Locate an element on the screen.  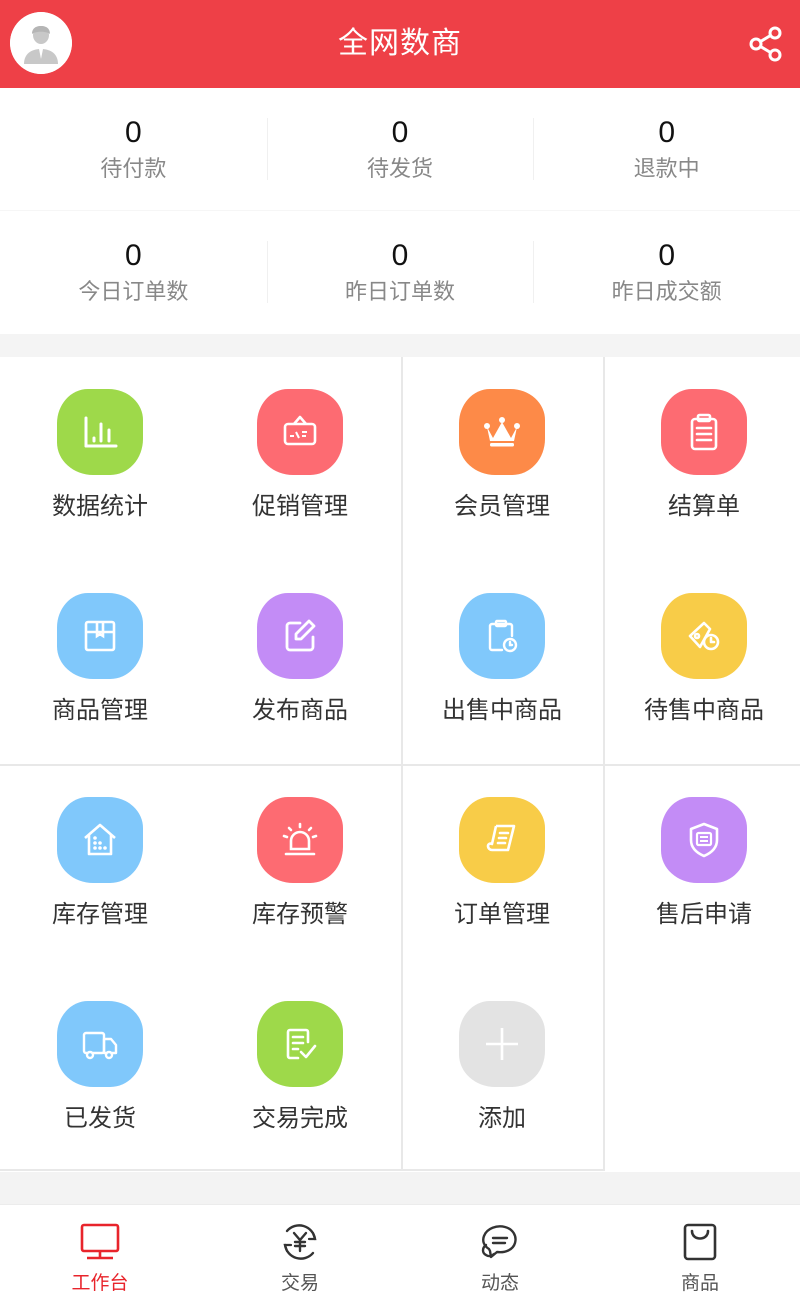
share-button is located at coordinates (766, 44).